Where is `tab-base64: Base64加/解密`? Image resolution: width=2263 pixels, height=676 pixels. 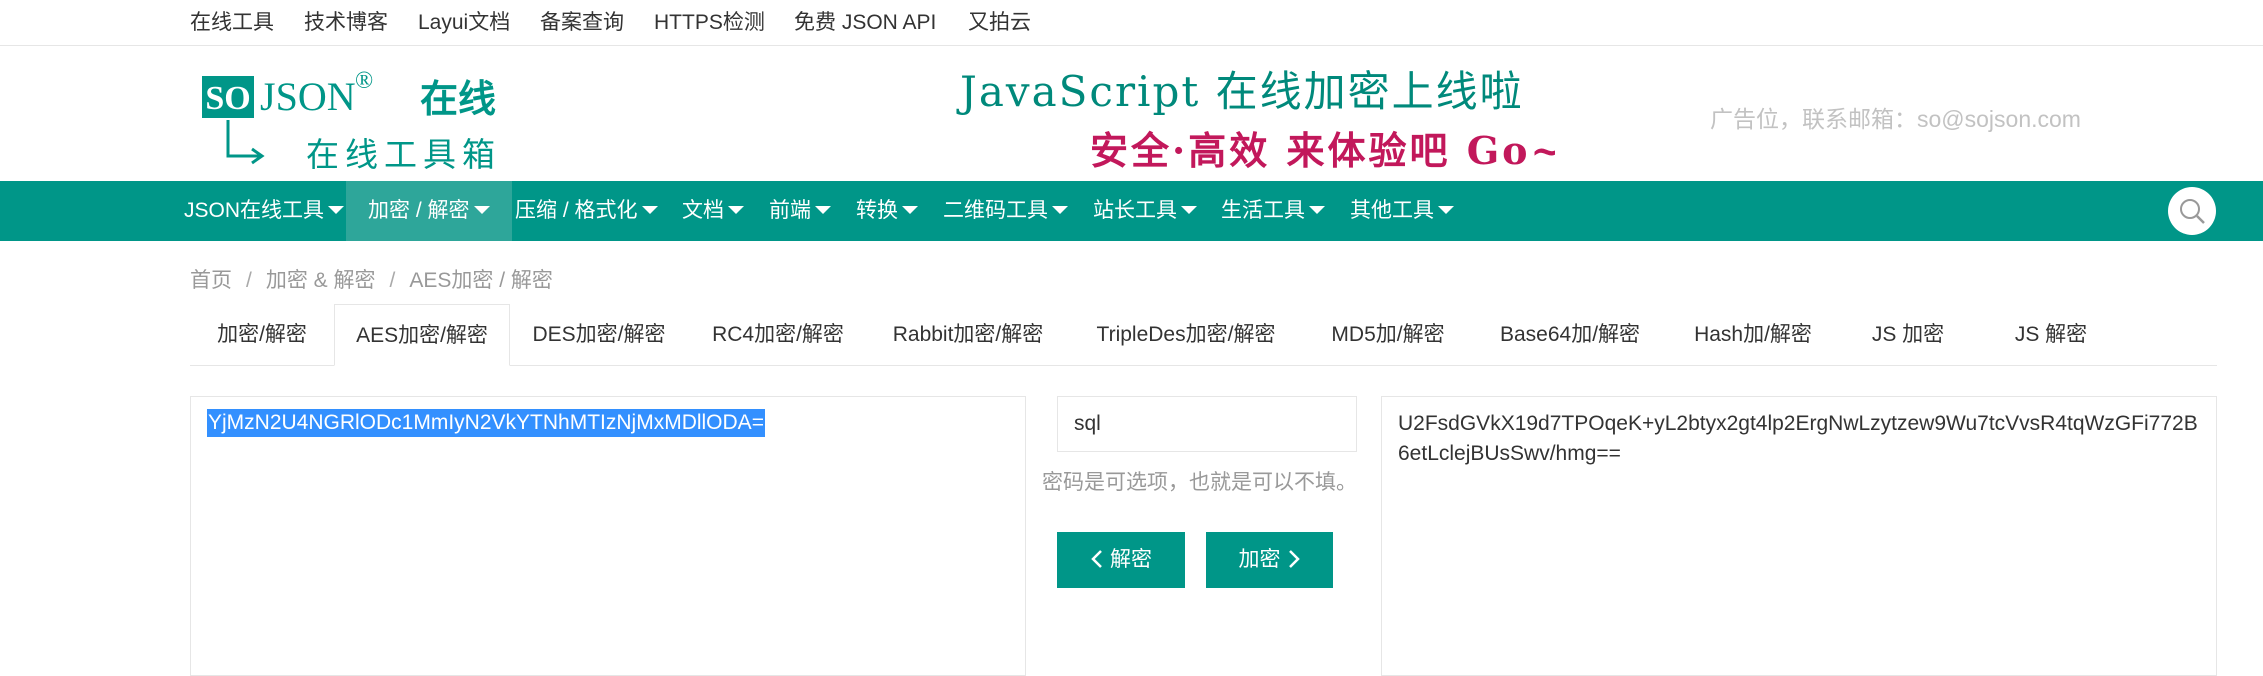
tab-base64: Base64加/解密 is located at coordinates (1570, 335).